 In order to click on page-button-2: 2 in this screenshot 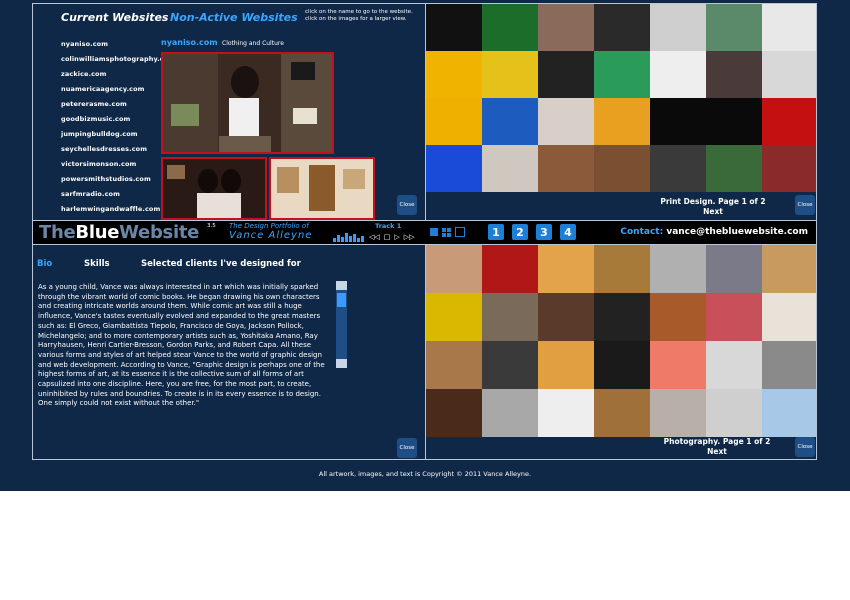, I will do `click(520, 232)`.